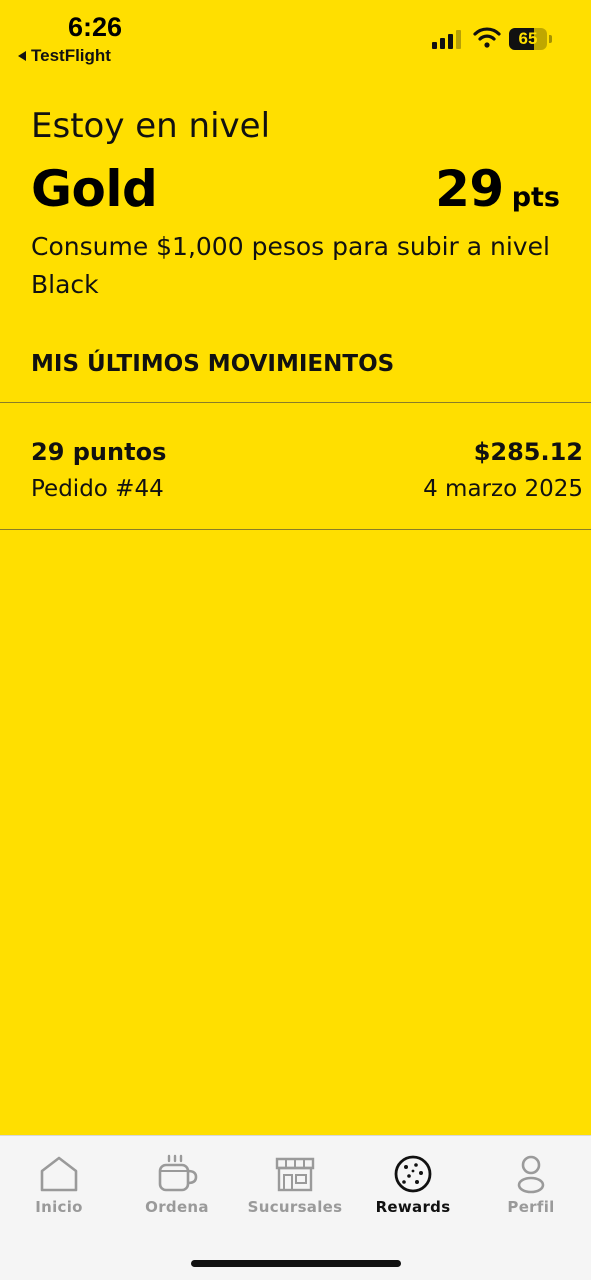  I want to click on cellular-signal-icon, so click(446, 39).